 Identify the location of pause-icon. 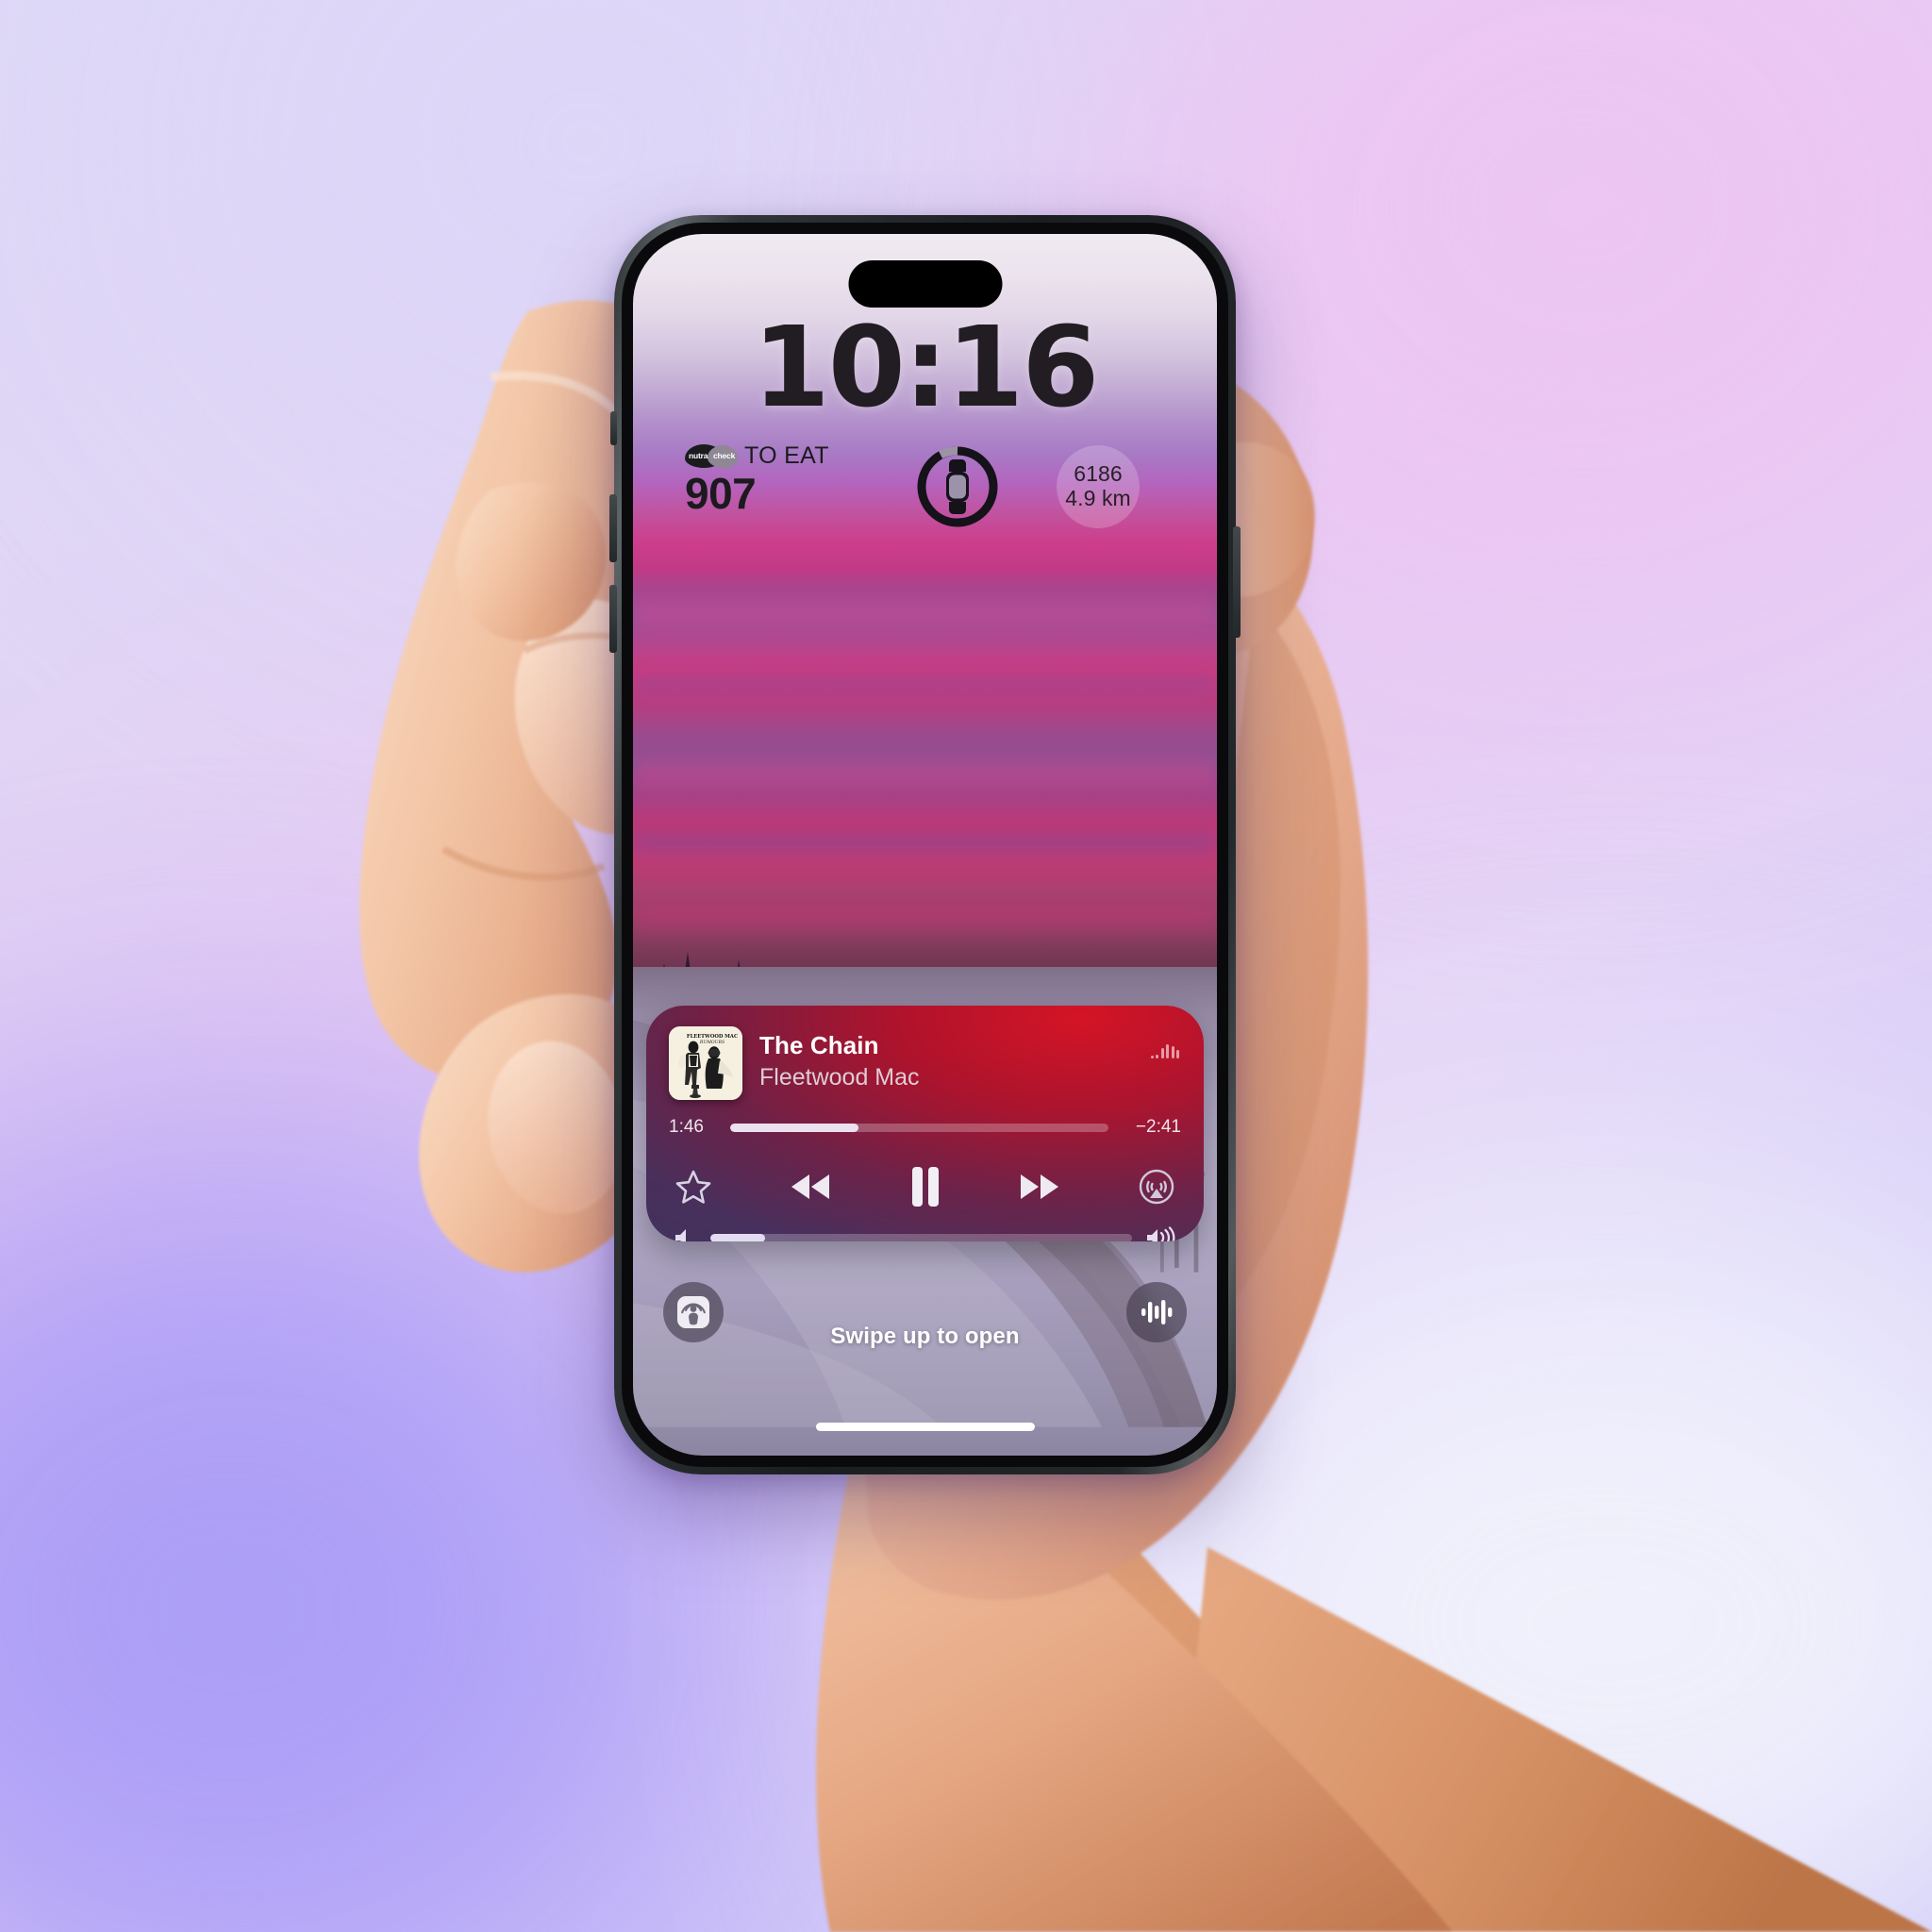
(925, 1187).